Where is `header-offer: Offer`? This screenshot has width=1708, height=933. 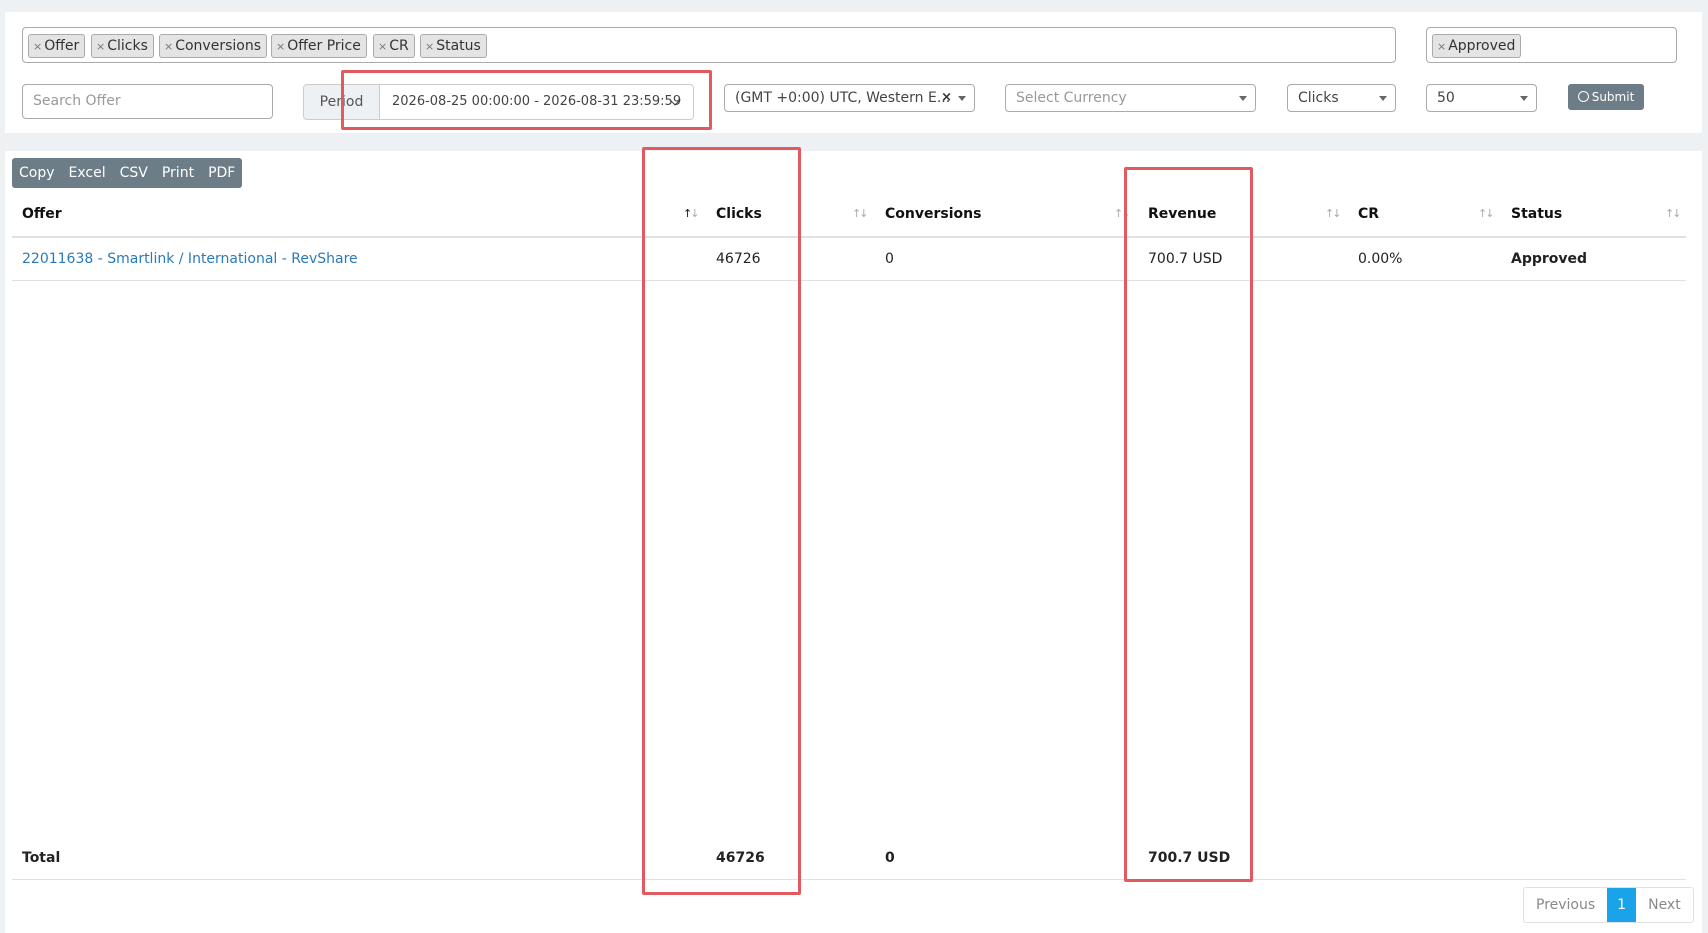
header-offer: Offer is located at coordinates (42, 214).